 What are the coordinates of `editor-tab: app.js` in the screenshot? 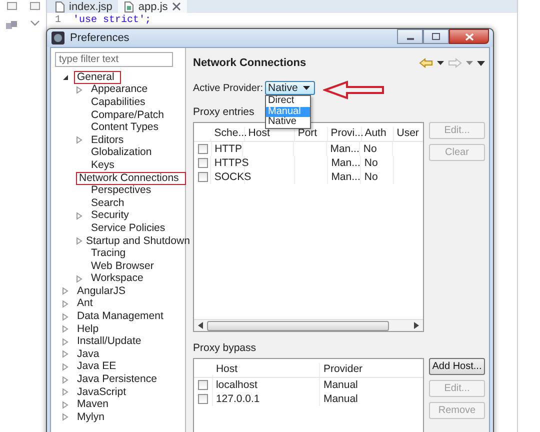 It's located at (152, 6).